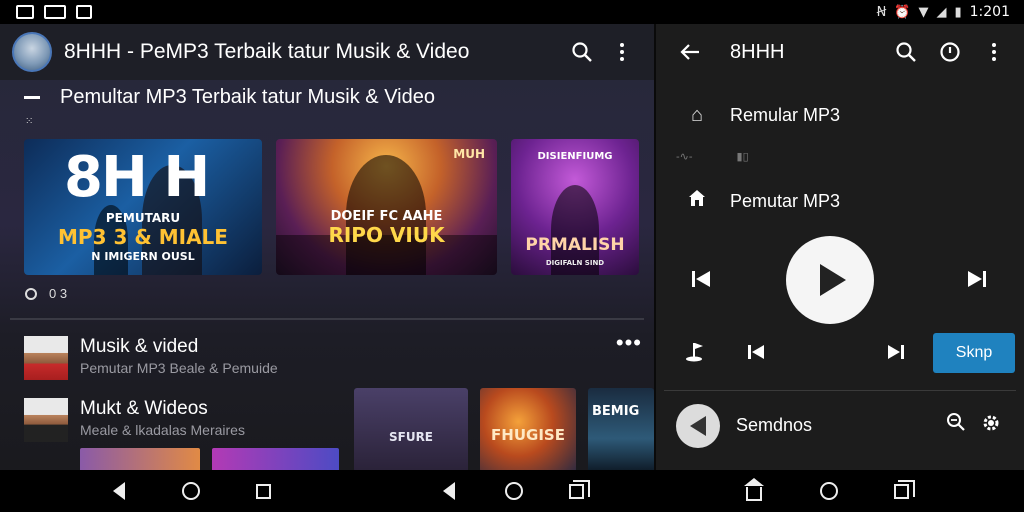  Describe the element at coordinates (575, 245) in the screenshot. I see `thumbnail-title: PRMALISH` at that location.